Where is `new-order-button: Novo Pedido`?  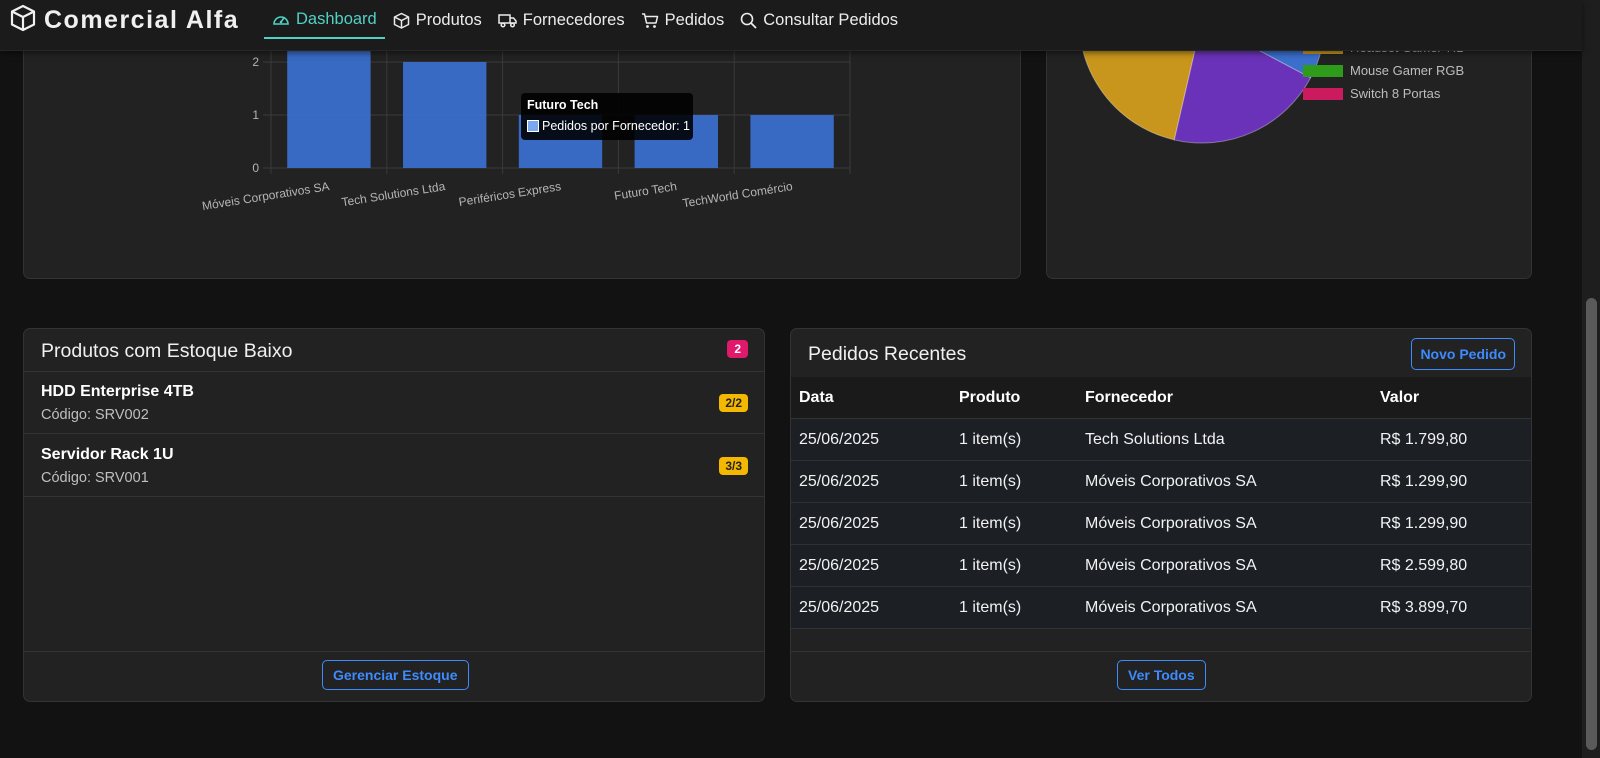 new-order-button: Novo Pedido is located at coordinates (1463, 354).